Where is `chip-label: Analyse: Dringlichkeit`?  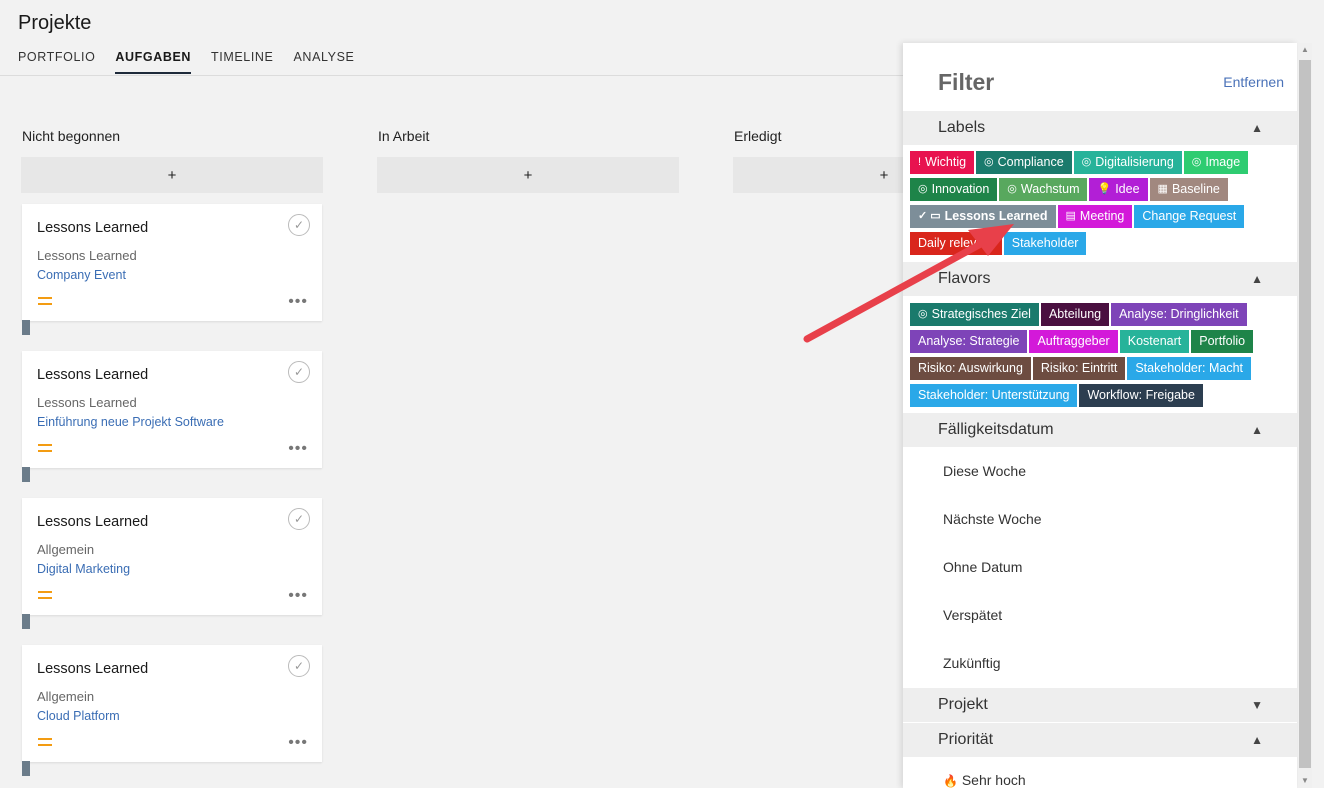
chip-label: Analyse: Dringlichkeit is located at coordinates (1179, 314).